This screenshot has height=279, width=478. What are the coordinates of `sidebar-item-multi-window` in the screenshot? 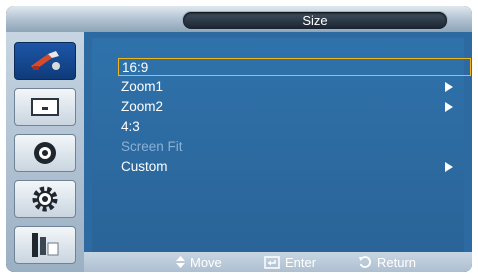 It's located at (45, 245).